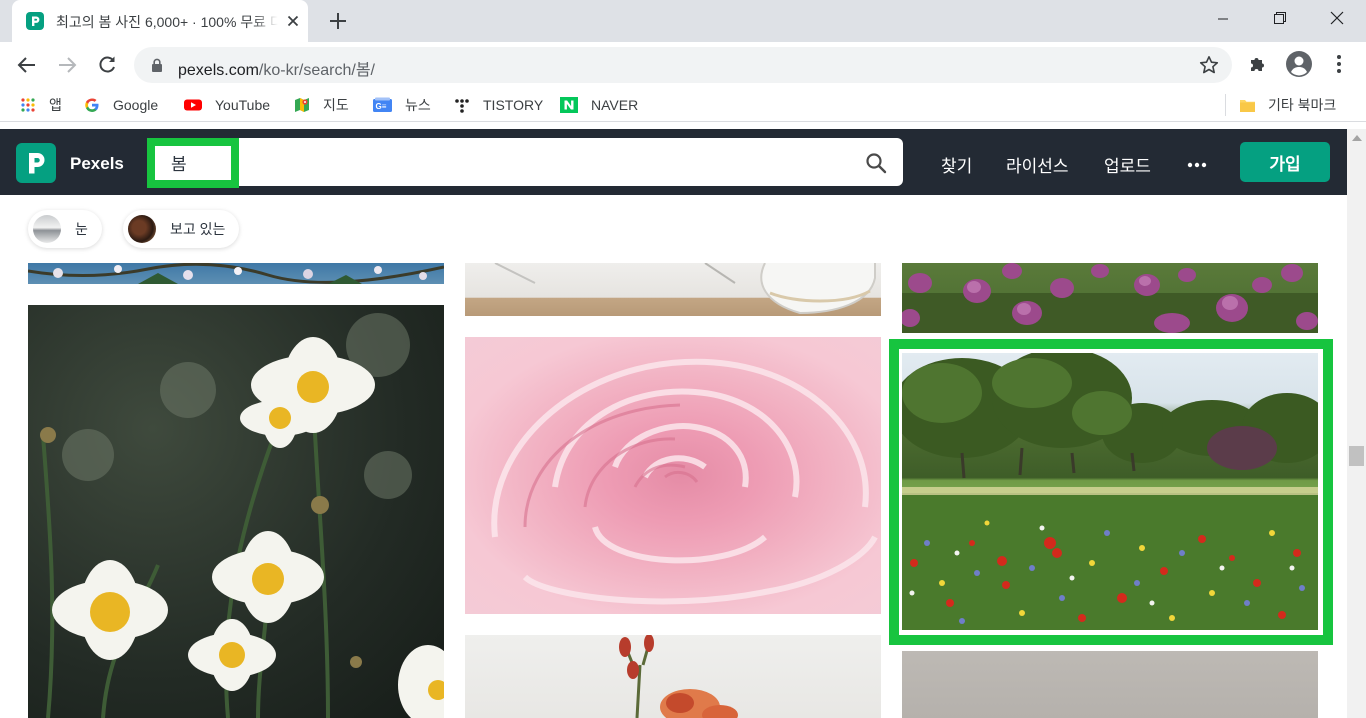  I want to click on window-restore-icon, so click(1279, 19).